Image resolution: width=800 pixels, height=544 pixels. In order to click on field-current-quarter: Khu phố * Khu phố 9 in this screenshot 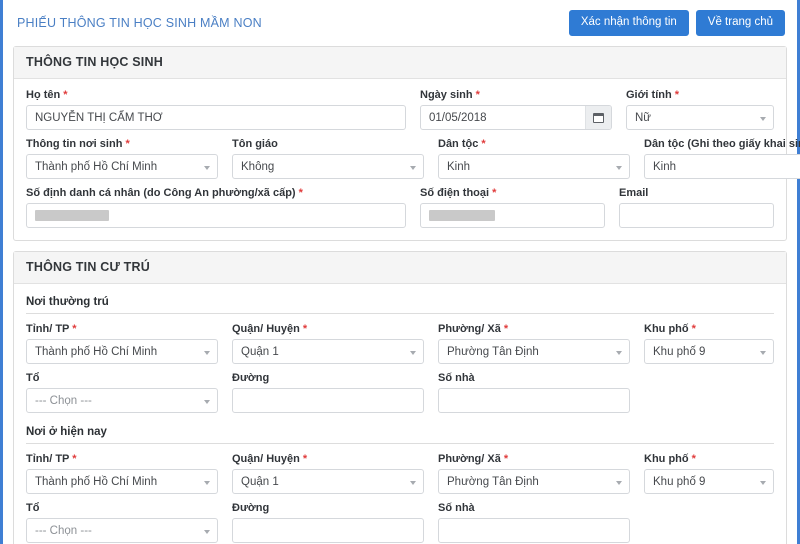, I will do `click(709, 473)`.